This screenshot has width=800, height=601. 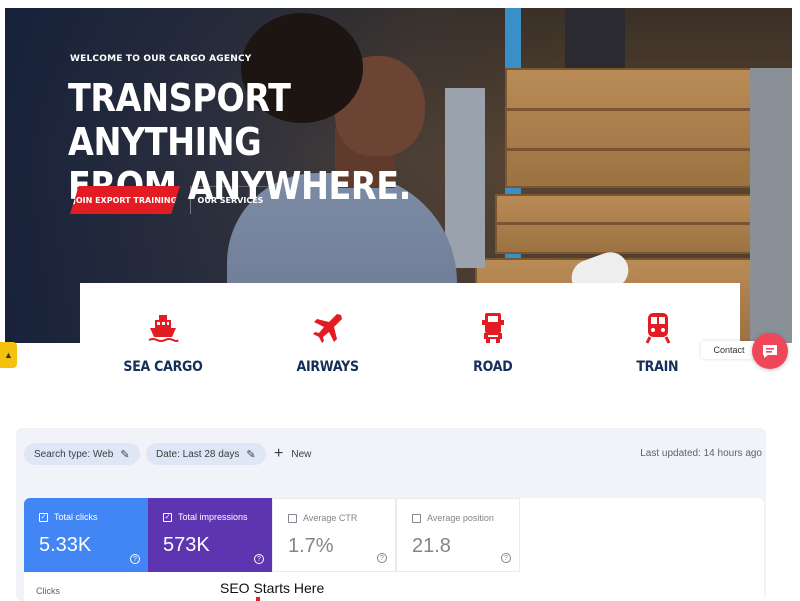 I want to click on chat-icon, so click(x=770, y=351).